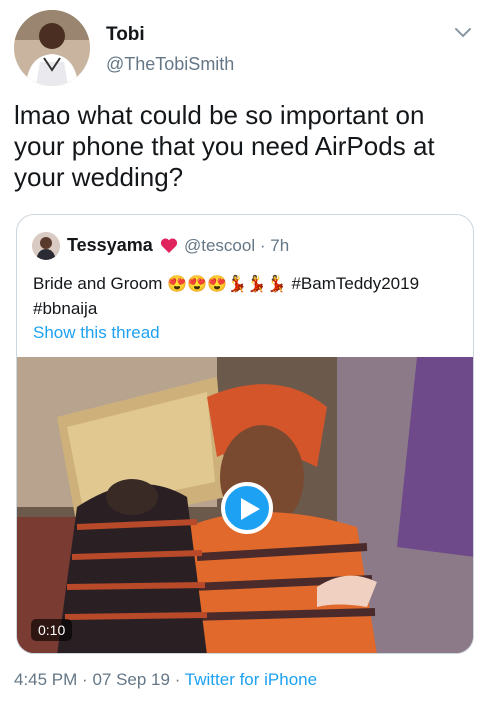  I want to click on quoted-avatar-photo, so click(46, 246).